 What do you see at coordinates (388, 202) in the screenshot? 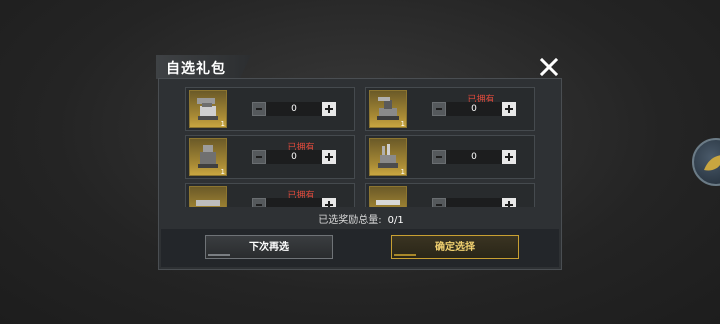
I see `rocket-icon` at bounding box center [388, 202].